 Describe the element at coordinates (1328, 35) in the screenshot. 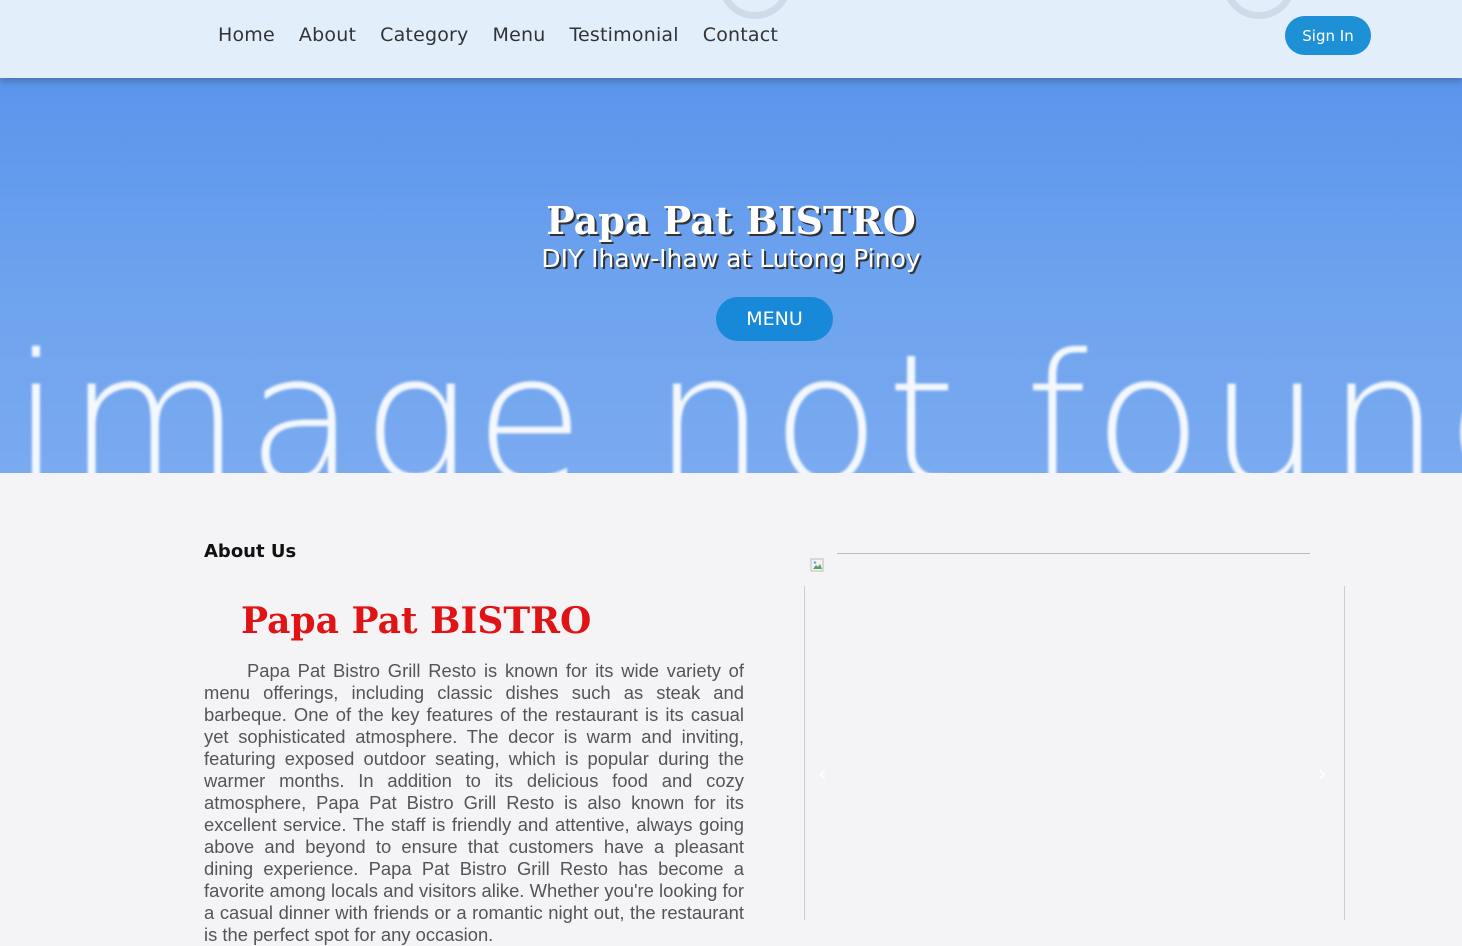

I see `sign-in-button: Sign In` at that location.